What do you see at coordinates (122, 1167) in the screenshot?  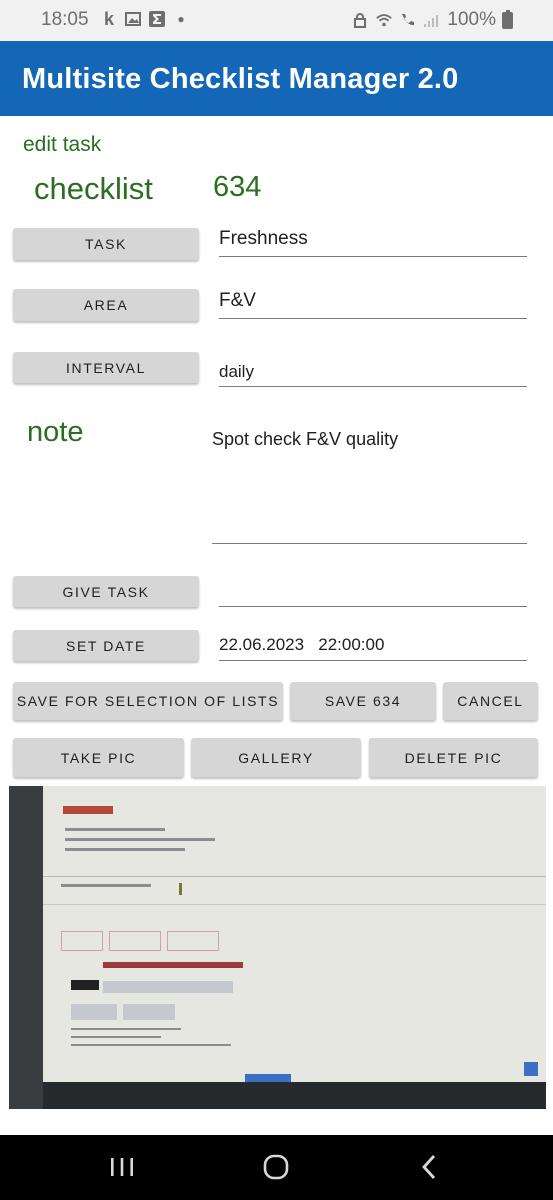 I see `recent-apps-icon` at bounding box center [122, 1167].